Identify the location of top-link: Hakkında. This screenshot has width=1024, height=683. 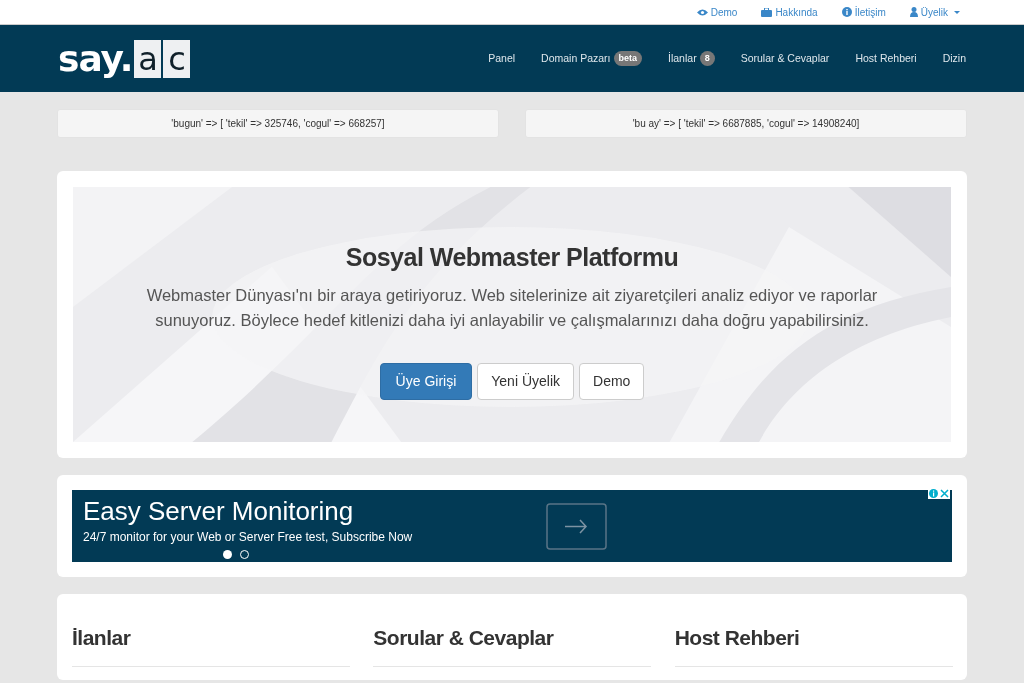
(789, 12).